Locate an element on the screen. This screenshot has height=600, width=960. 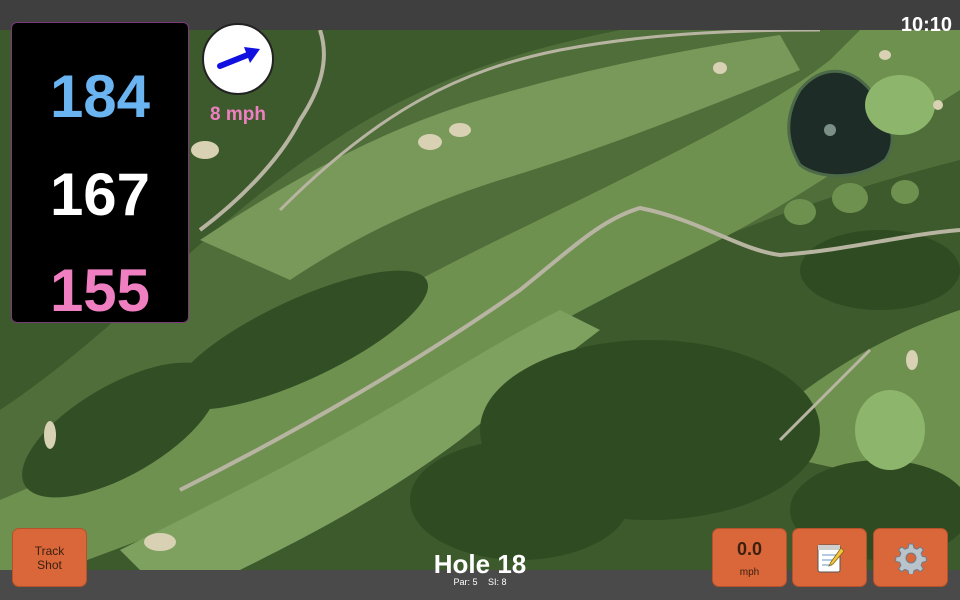
status-clock: 10:10 is located at coordinates (926, 25).